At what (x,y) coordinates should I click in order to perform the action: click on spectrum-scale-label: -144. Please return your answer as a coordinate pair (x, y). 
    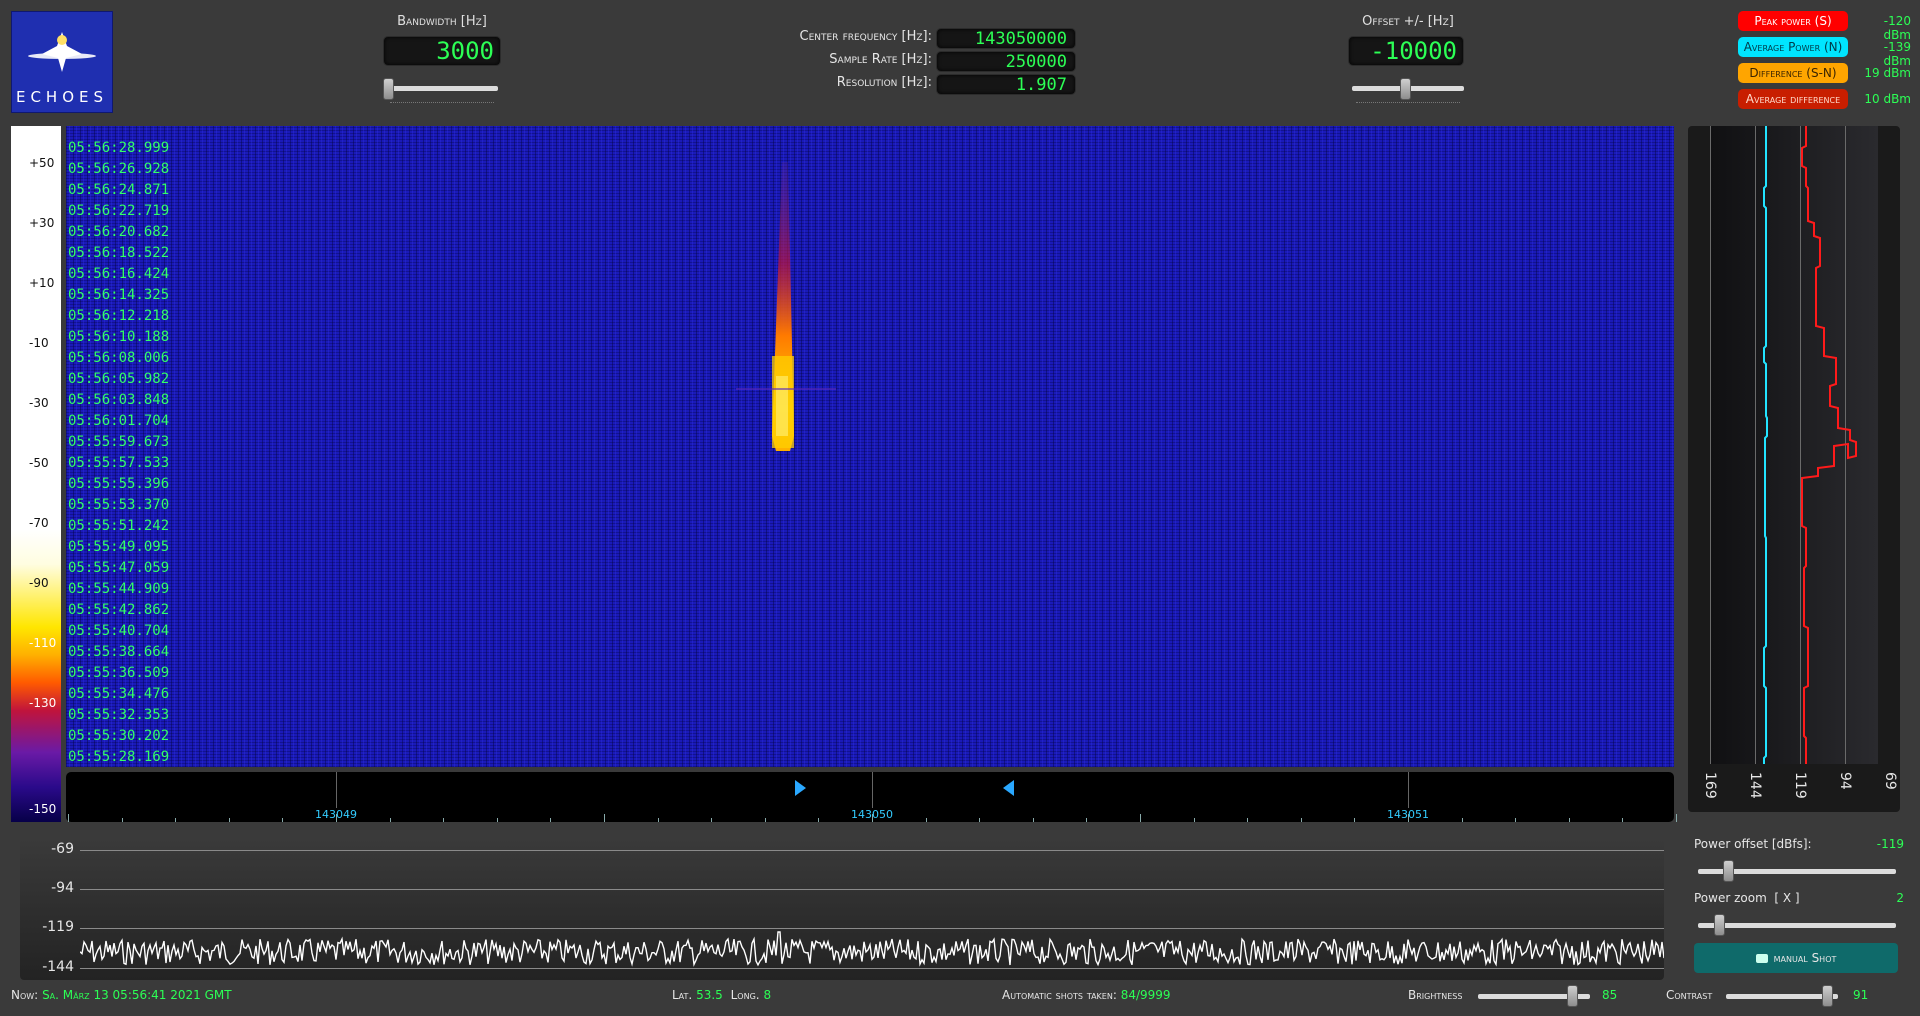
    Looking at the image, I should click on (58, 967).